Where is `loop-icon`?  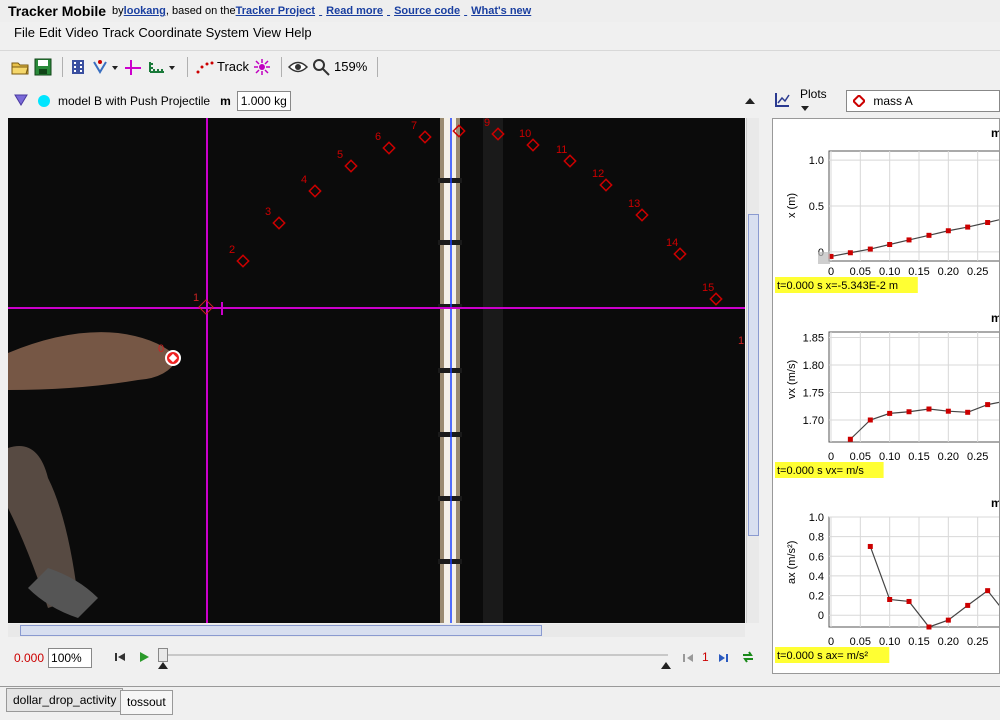
loop-icon is located at coordinates (748, 658).